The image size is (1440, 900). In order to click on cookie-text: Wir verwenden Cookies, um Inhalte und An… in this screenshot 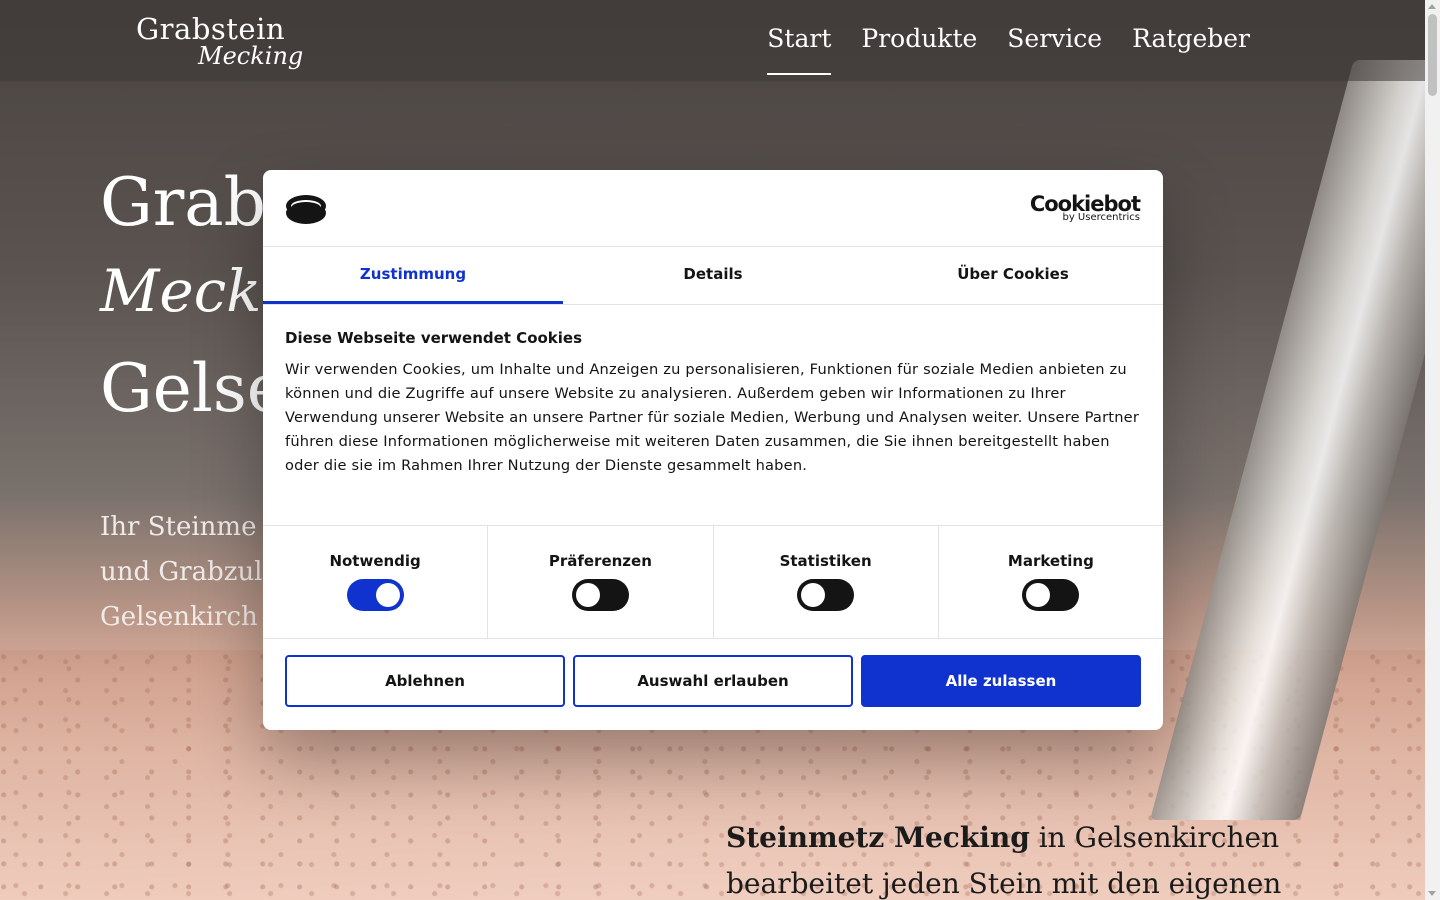, I will do `click(712, 417)`.